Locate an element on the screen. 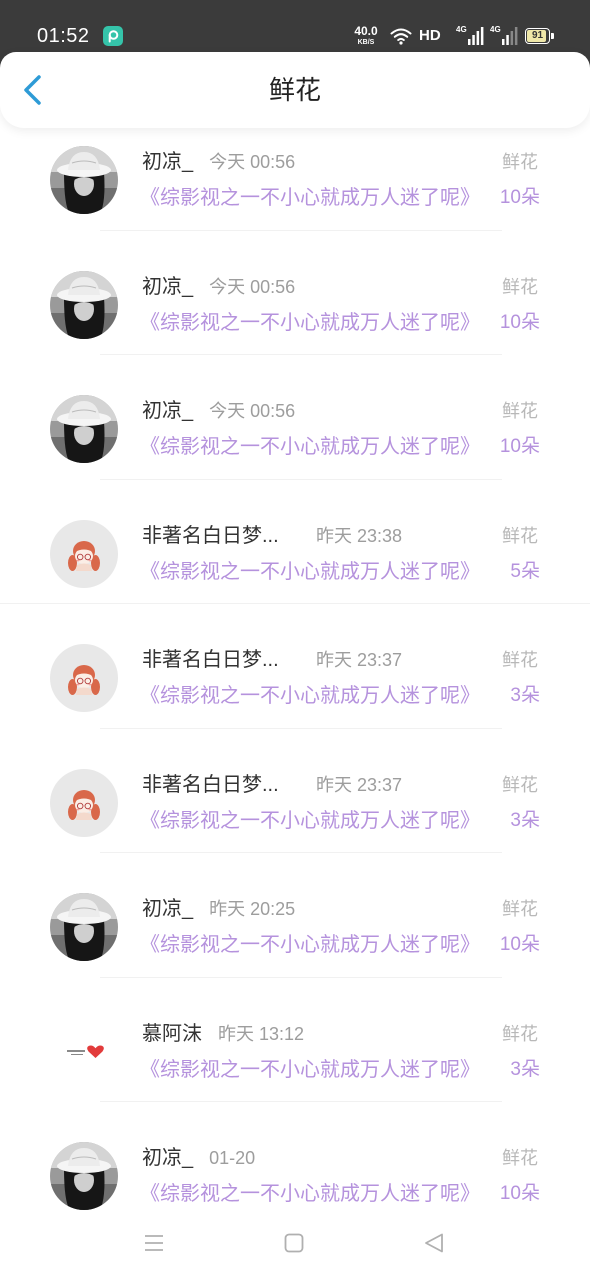 Image resolution: width=590 pixels, height=1280 pixels. battery-icon: 91 is located at coordinates (539, 36).